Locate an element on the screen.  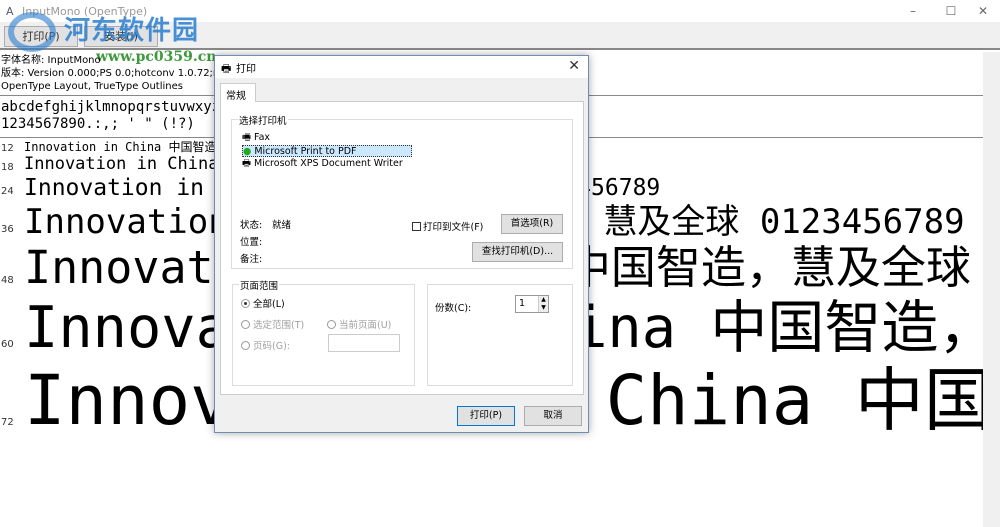
preferences-button: 首选项(R) is located at coordinates (532, 224).